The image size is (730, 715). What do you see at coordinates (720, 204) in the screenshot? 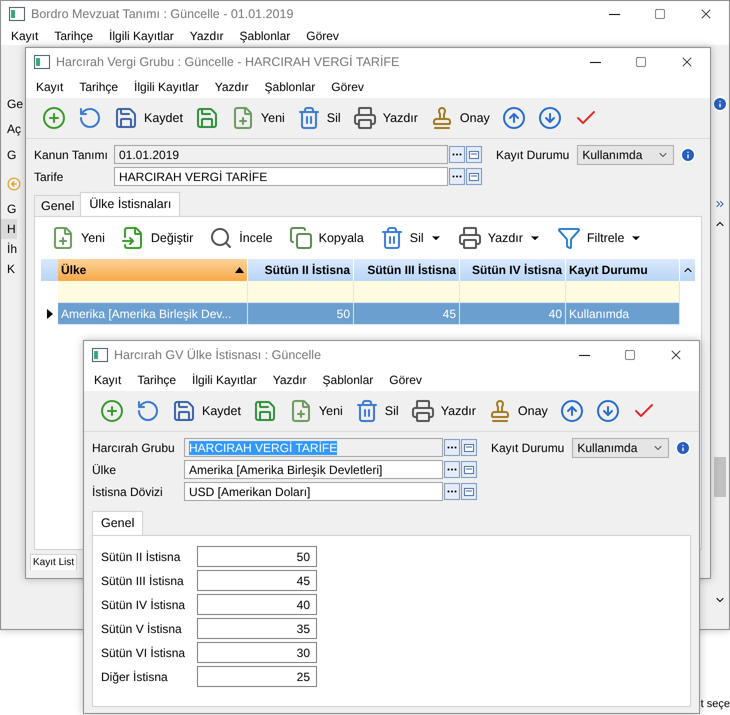
I see `double-chevron-icon` at bounding box center [720, 204].